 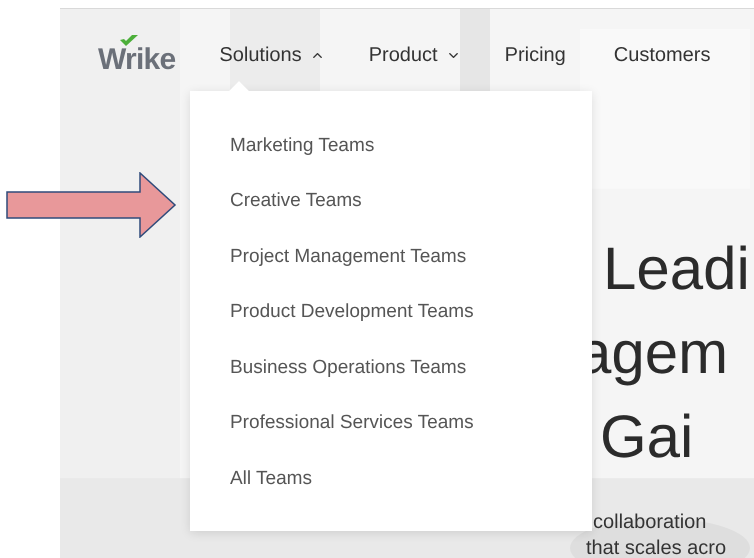 What do you see at coordinates (137, 55) in the screenshot?
I see `wrike-logo: Wrike` at bounding box center [137, 55].